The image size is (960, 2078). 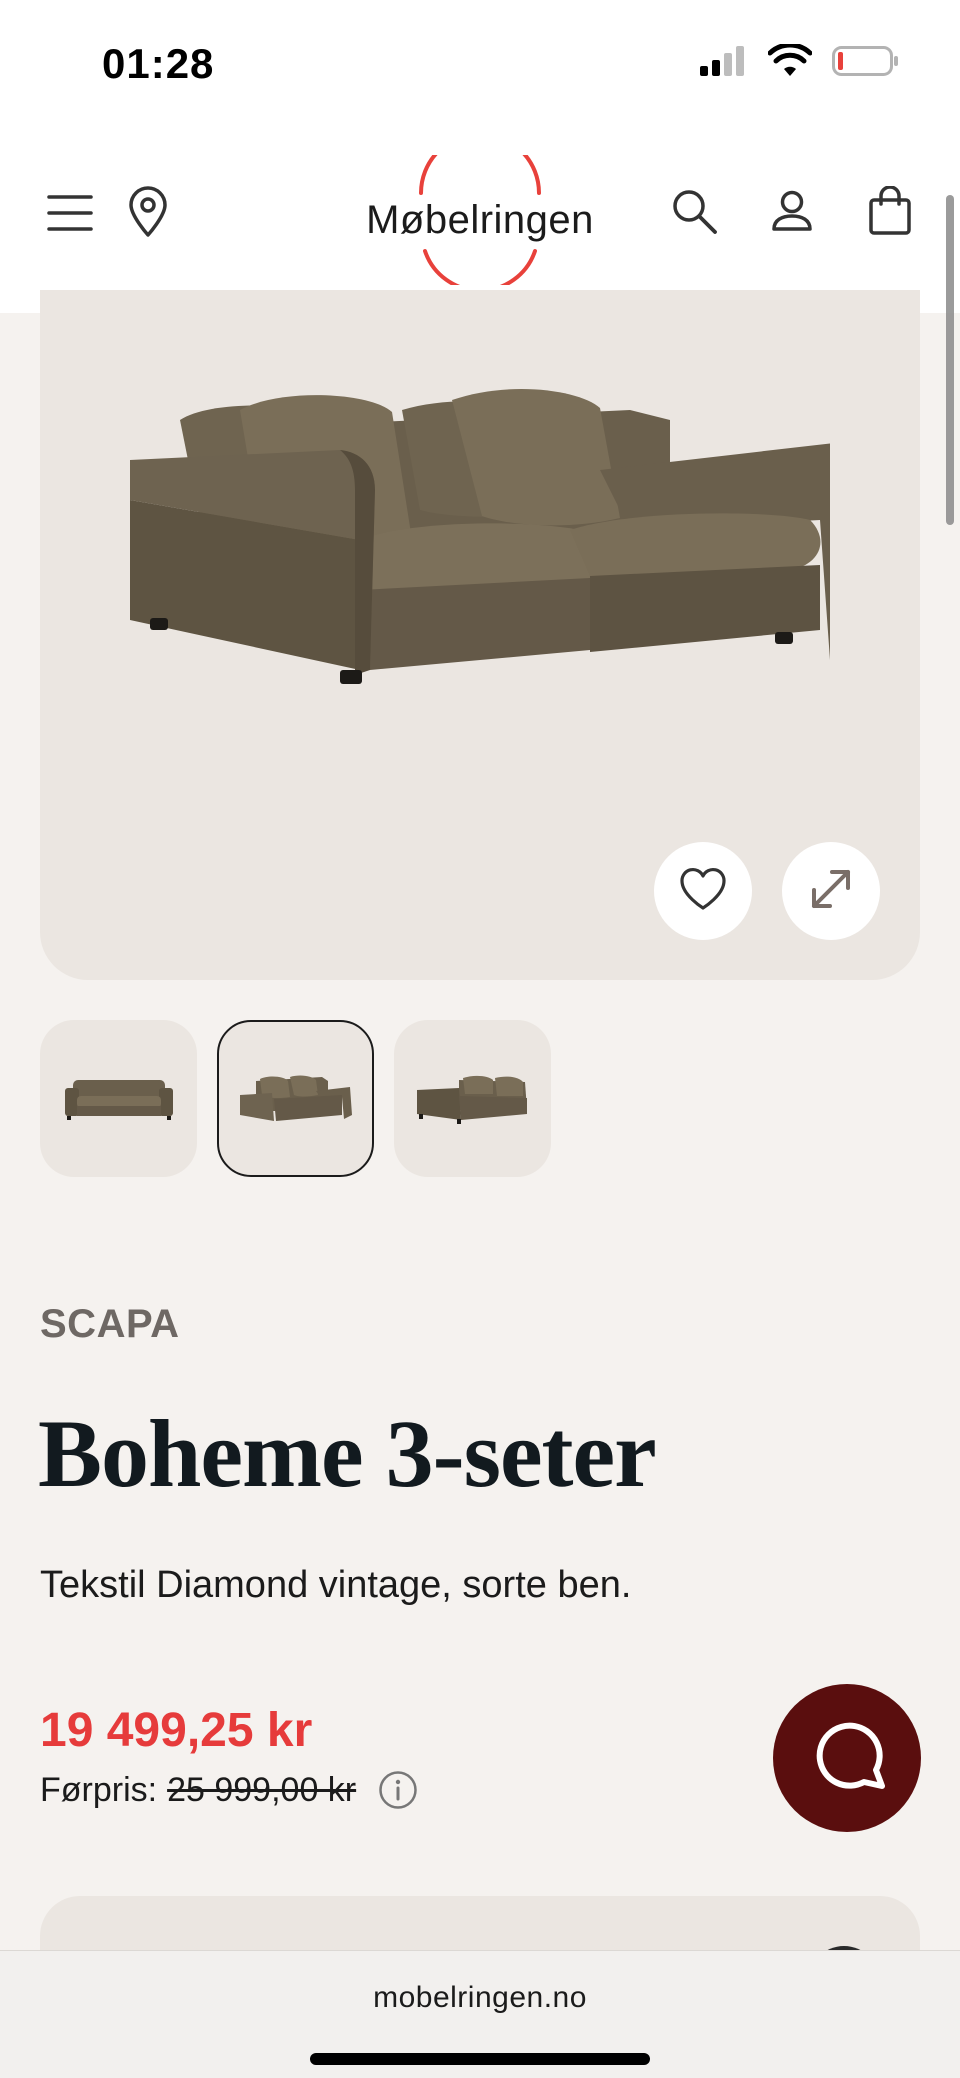 What do you see at coordinates (99, 1789) in the screenshot?
I see `previous-price-label: Førpris:` at bounding box center [99, 1789].